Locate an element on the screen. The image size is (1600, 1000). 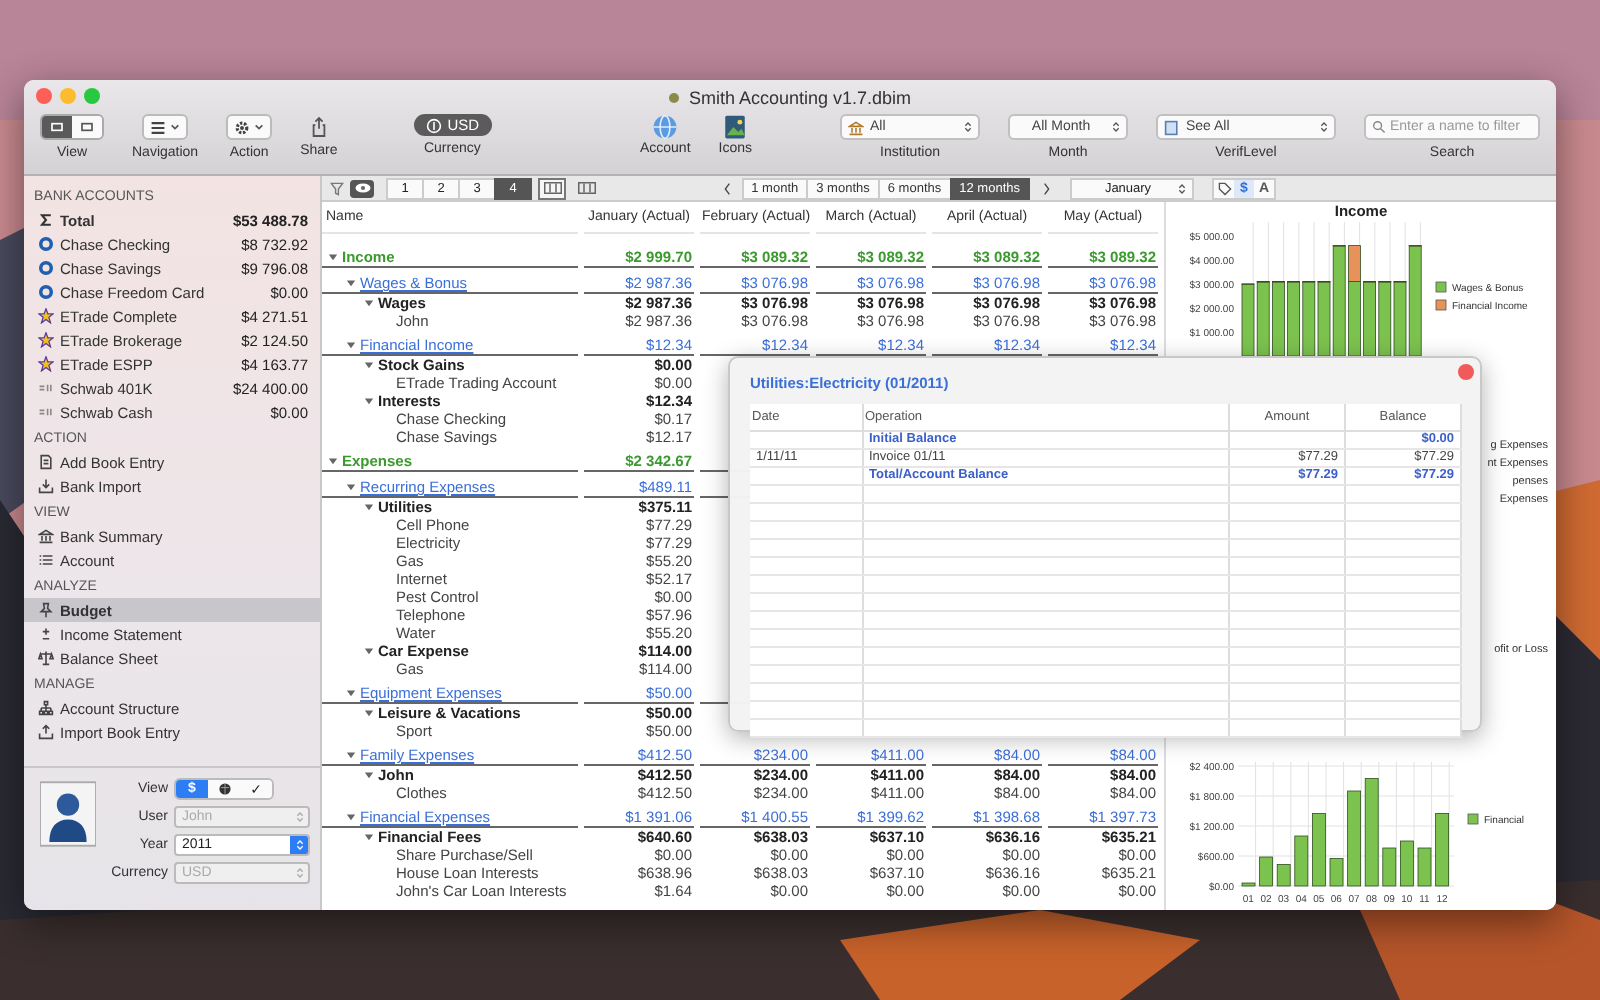
globe-icon is located at coordinates (224, 789).